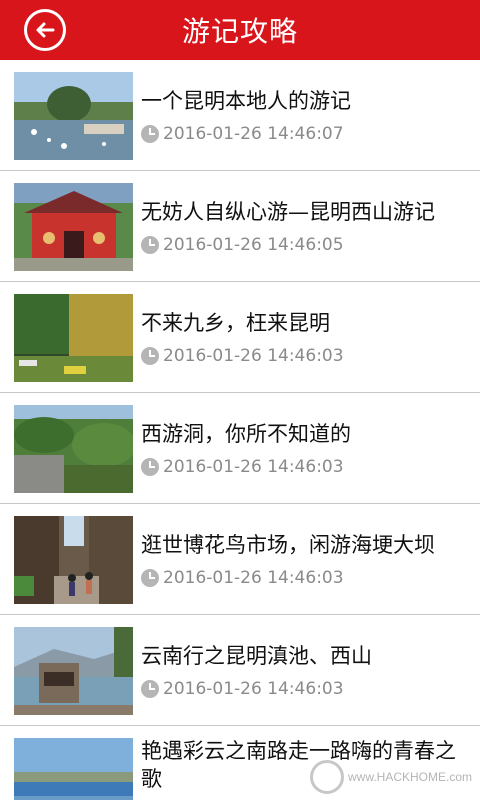 The image size is (480, 800). Describe the element at coordinates (246, 101) in the screenshot. I see `article-title: 一个昆明本地人的游记` at that location.